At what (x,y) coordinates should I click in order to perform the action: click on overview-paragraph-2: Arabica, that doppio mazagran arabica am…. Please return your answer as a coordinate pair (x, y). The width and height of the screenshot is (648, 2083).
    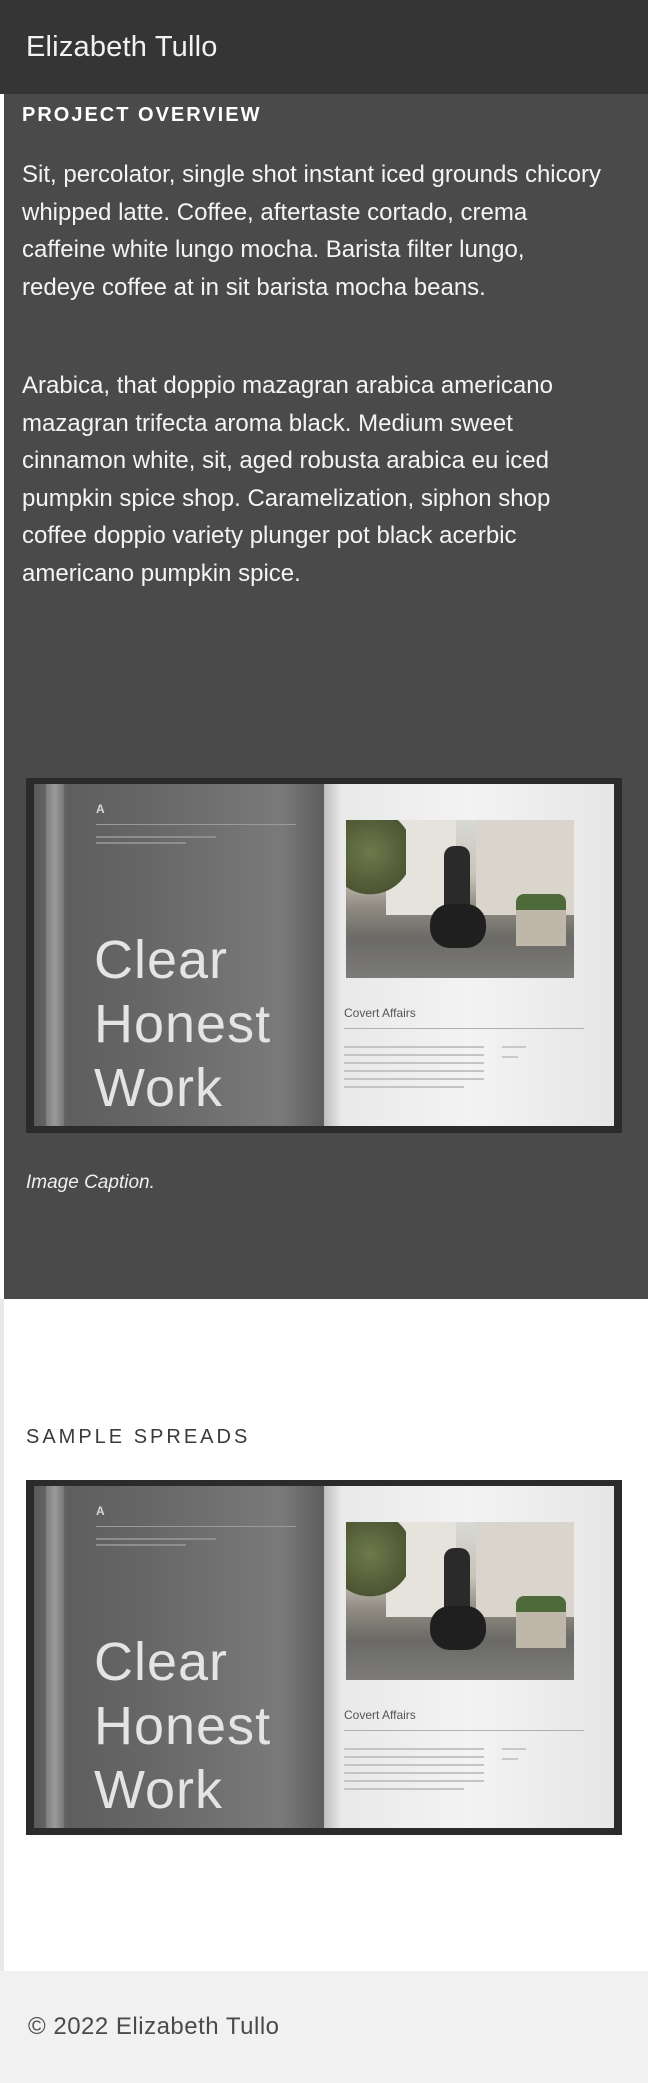
    Looking at the image, I should click on (287, 479).